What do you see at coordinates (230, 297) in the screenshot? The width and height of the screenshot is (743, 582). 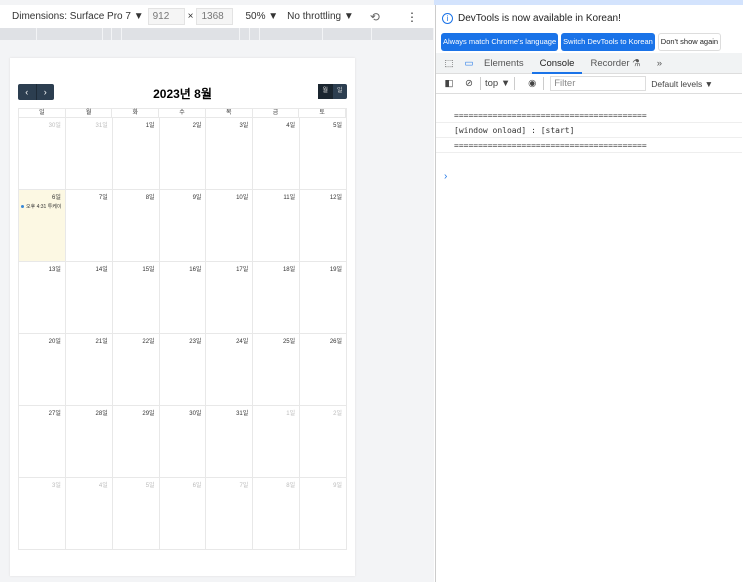 I see `day-cell: 17일` at bounding box center [230, 297].